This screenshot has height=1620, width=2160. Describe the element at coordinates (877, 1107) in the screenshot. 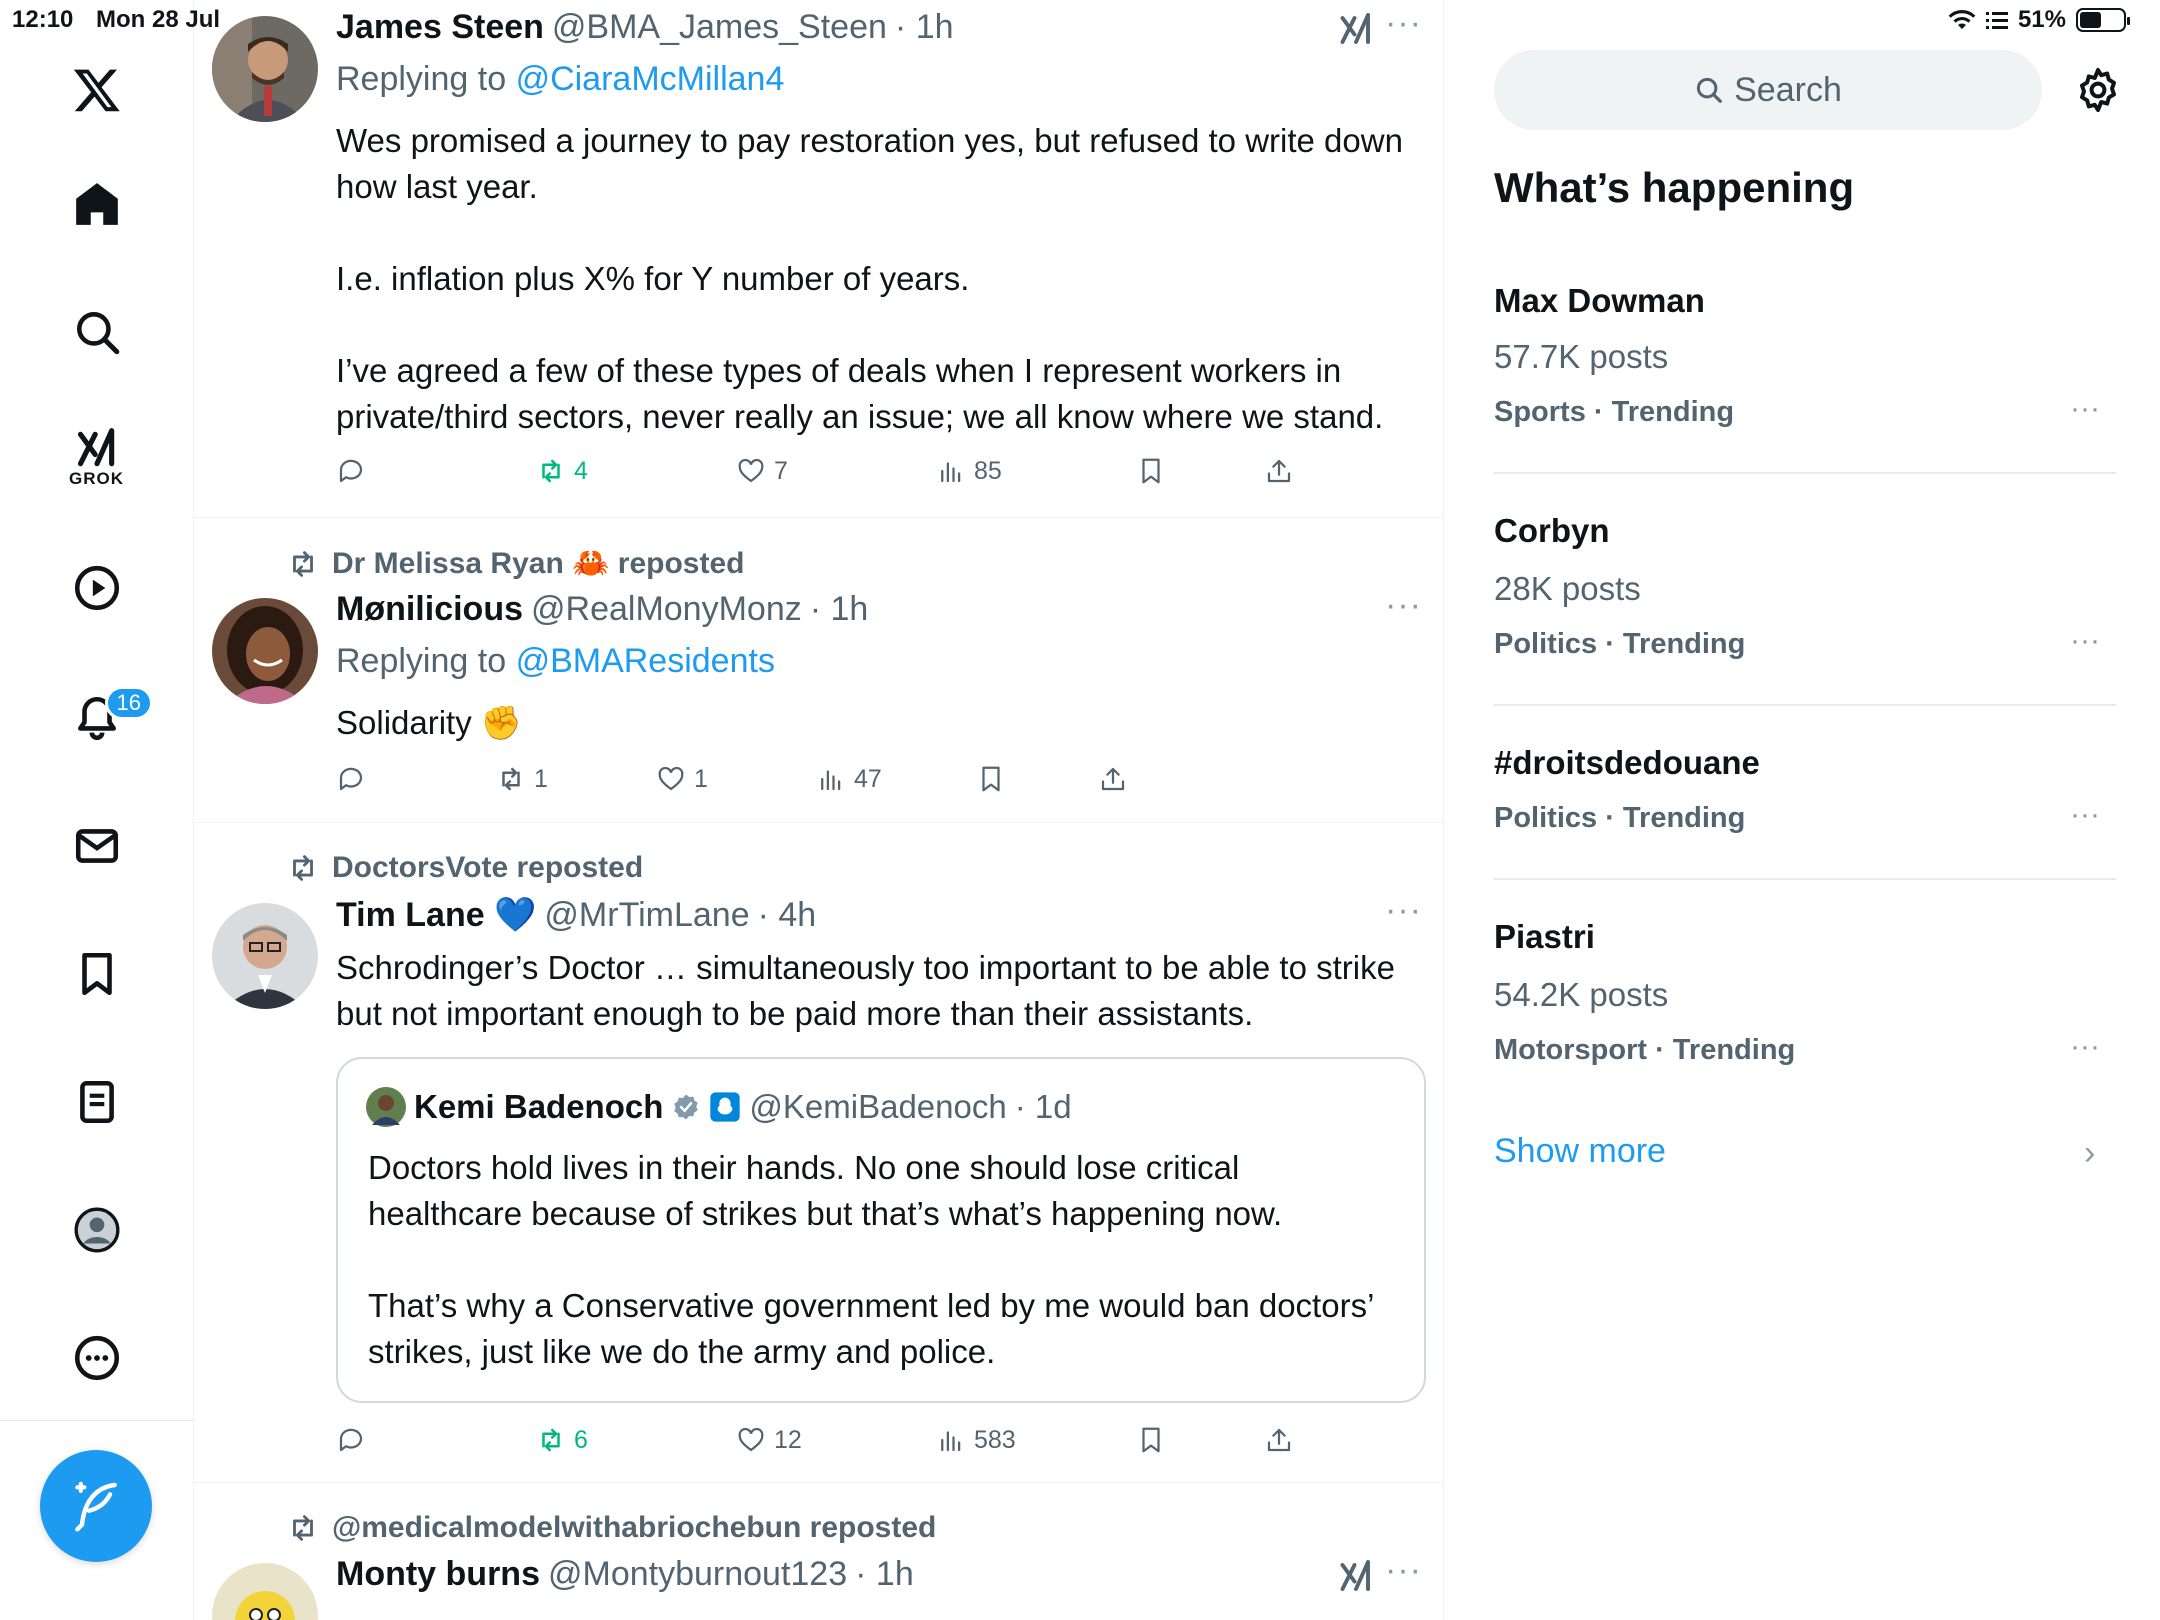

I see `quoted-author-handle: @KemiBadenoch` at that location.